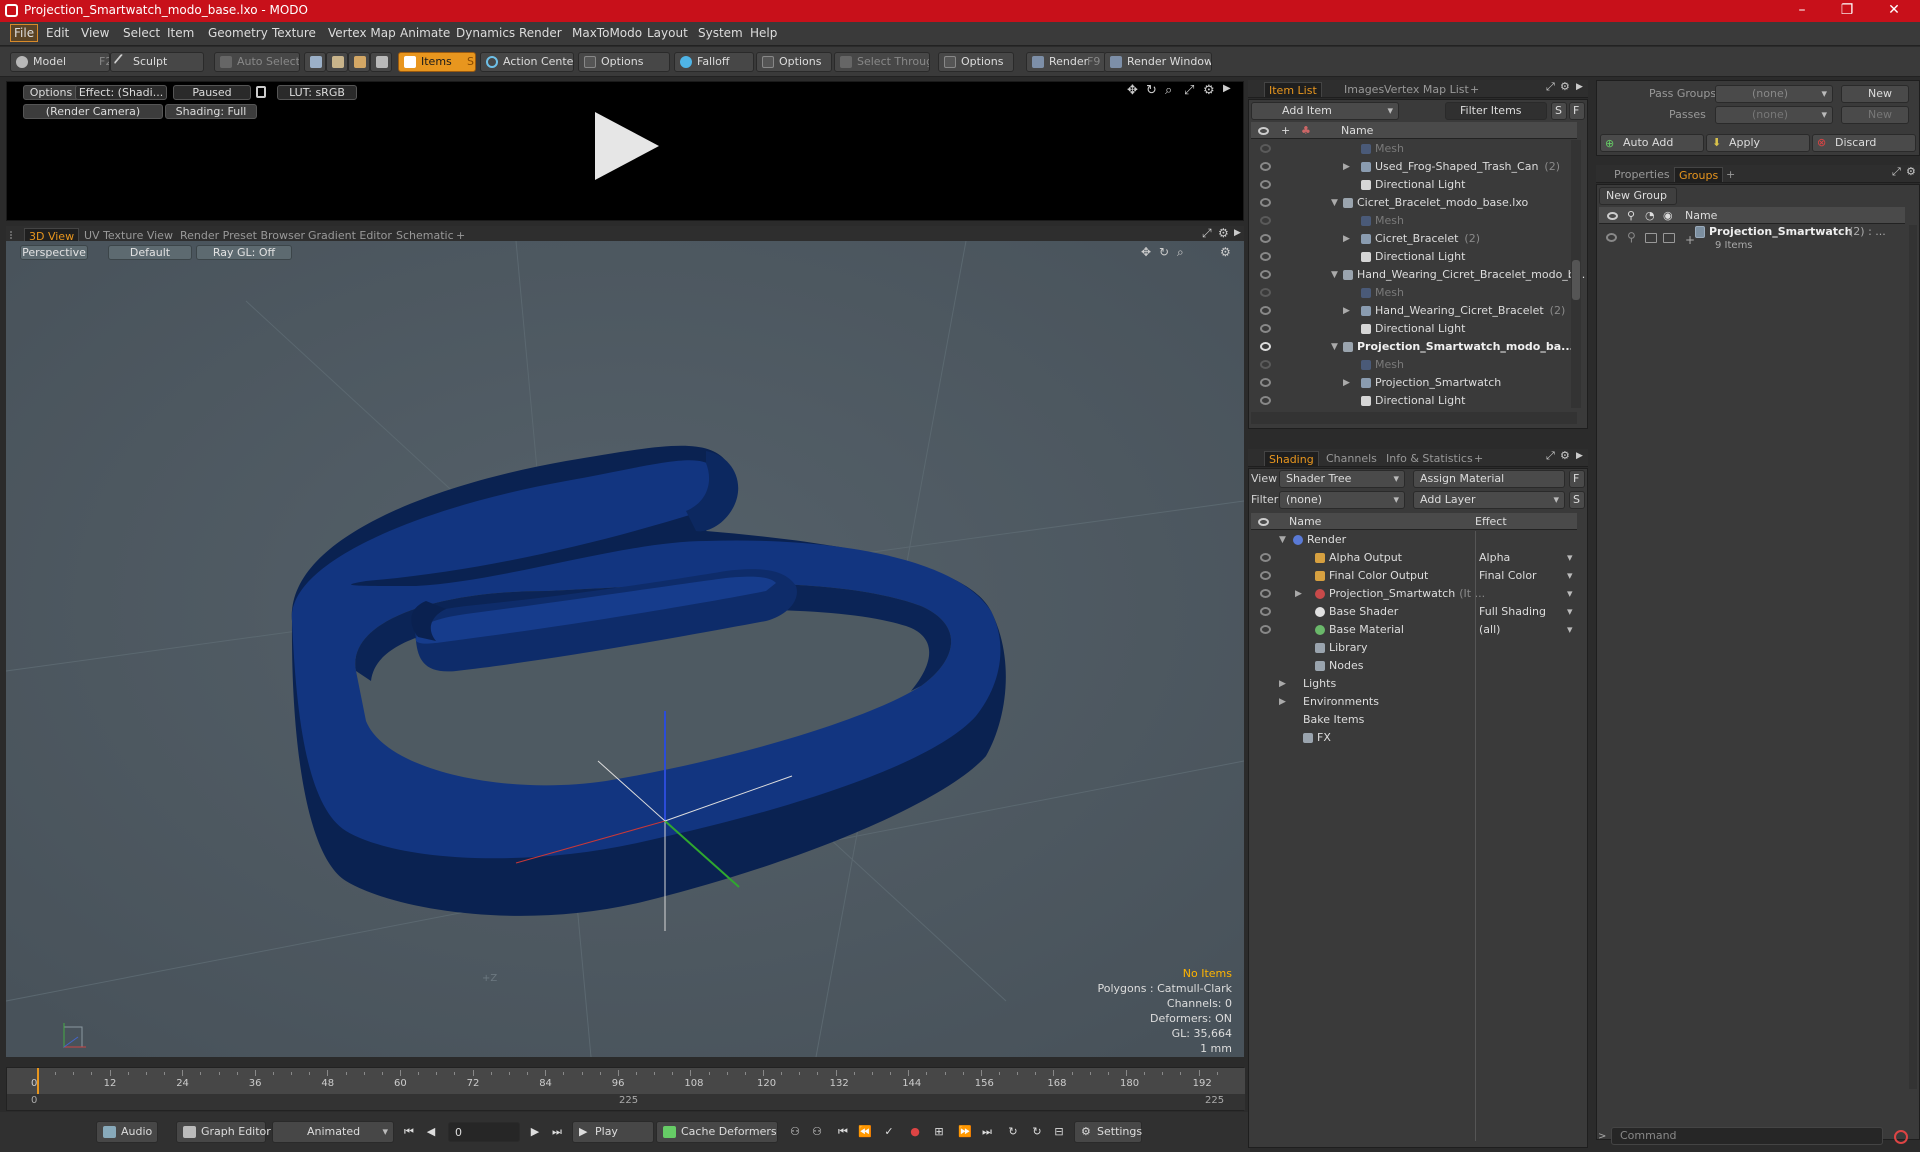 The height and width of the screenshot is (1152, 1920). I want to click on tab-item-list: Item List, so click(1293, 89).